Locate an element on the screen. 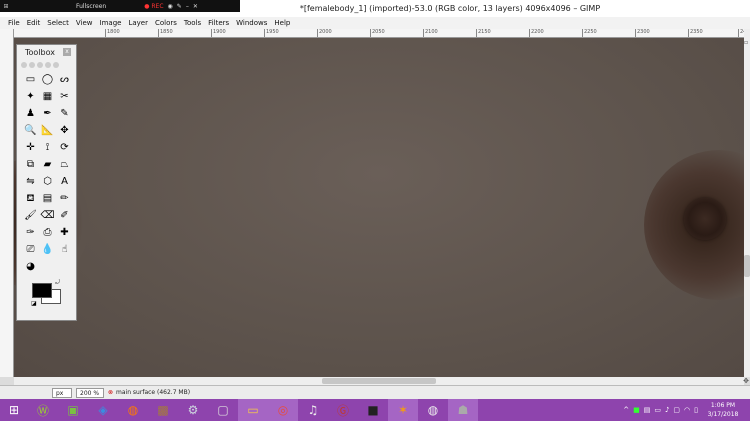 The image size is (750, 421). tool-grid: ▭ ◯ ᔕ ✦ ▦ ✂ ♟ ✒ ✎ 🔍 📐 ✥ ✛ ⟟ ⟳ ⧉ ▰ ⏢ ⇋ ⬡ A ⛾ ▤ ✏ 🖌 ⌫ ✐ ✑ ⎙ ✚ ⎚ 💧 ☝ ◕ is located at coordinates (46, 173).